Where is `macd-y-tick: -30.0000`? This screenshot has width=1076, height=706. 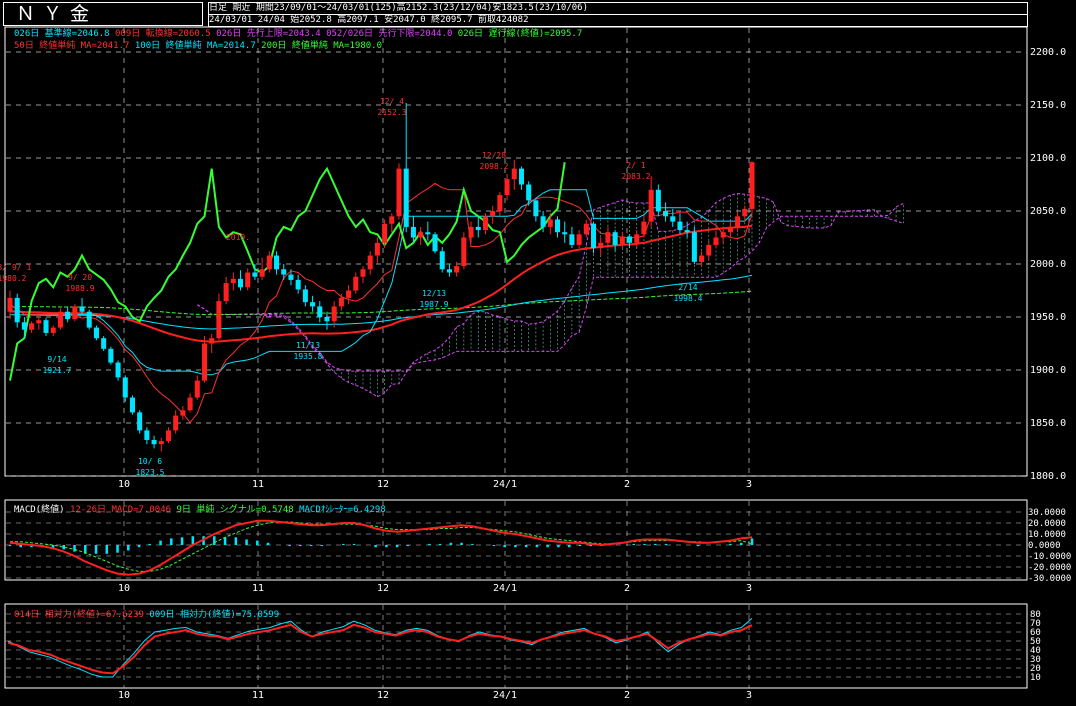 macd-y-tick: -30.0000 is located at coordinates (1049, 579).